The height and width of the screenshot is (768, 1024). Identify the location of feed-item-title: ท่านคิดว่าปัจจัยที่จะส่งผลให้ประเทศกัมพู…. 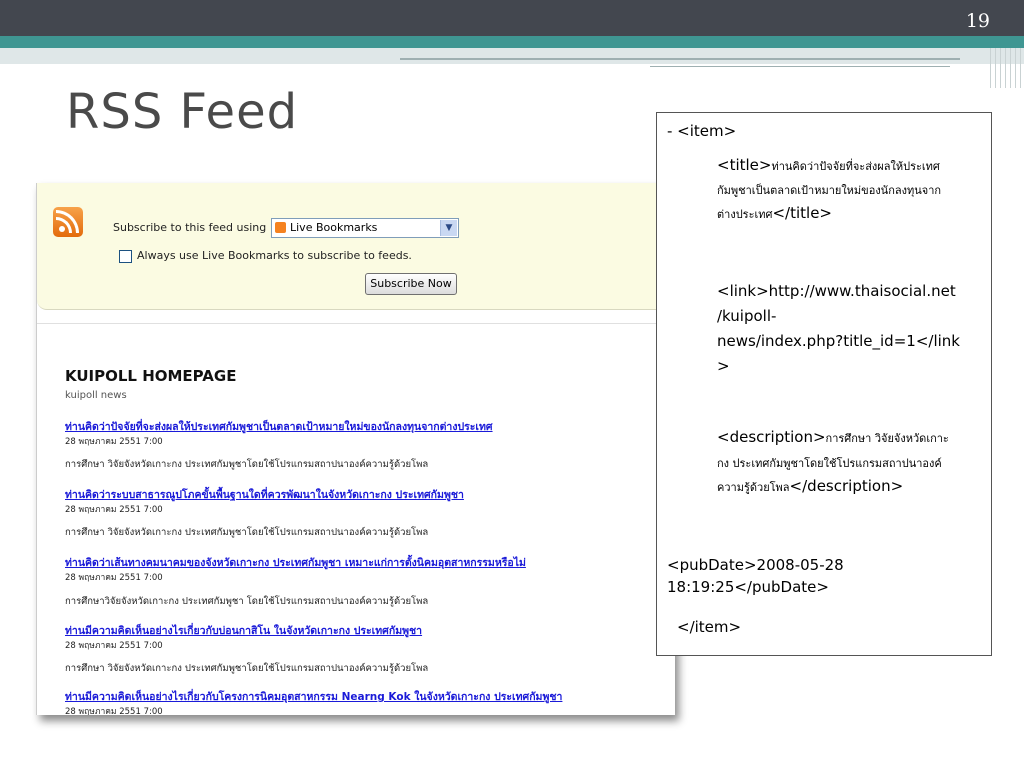
(279, 426).